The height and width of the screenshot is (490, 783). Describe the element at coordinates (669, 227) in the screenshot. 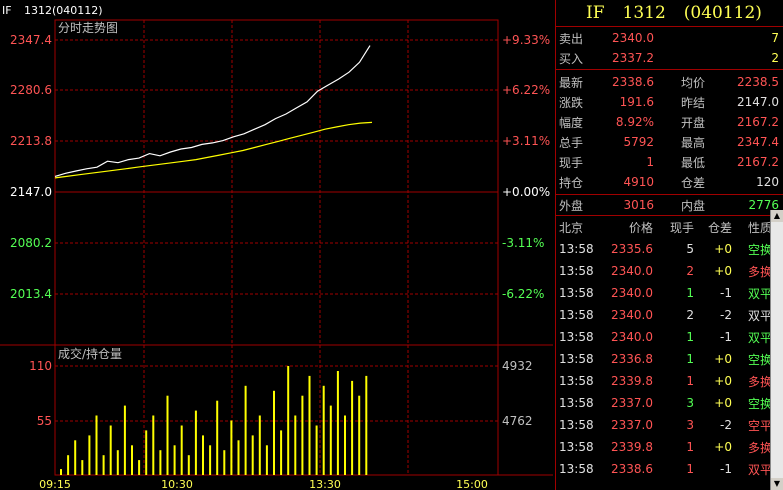

I see `trade-table-header: 北京 价格 现手 仓差 性质` at that location.